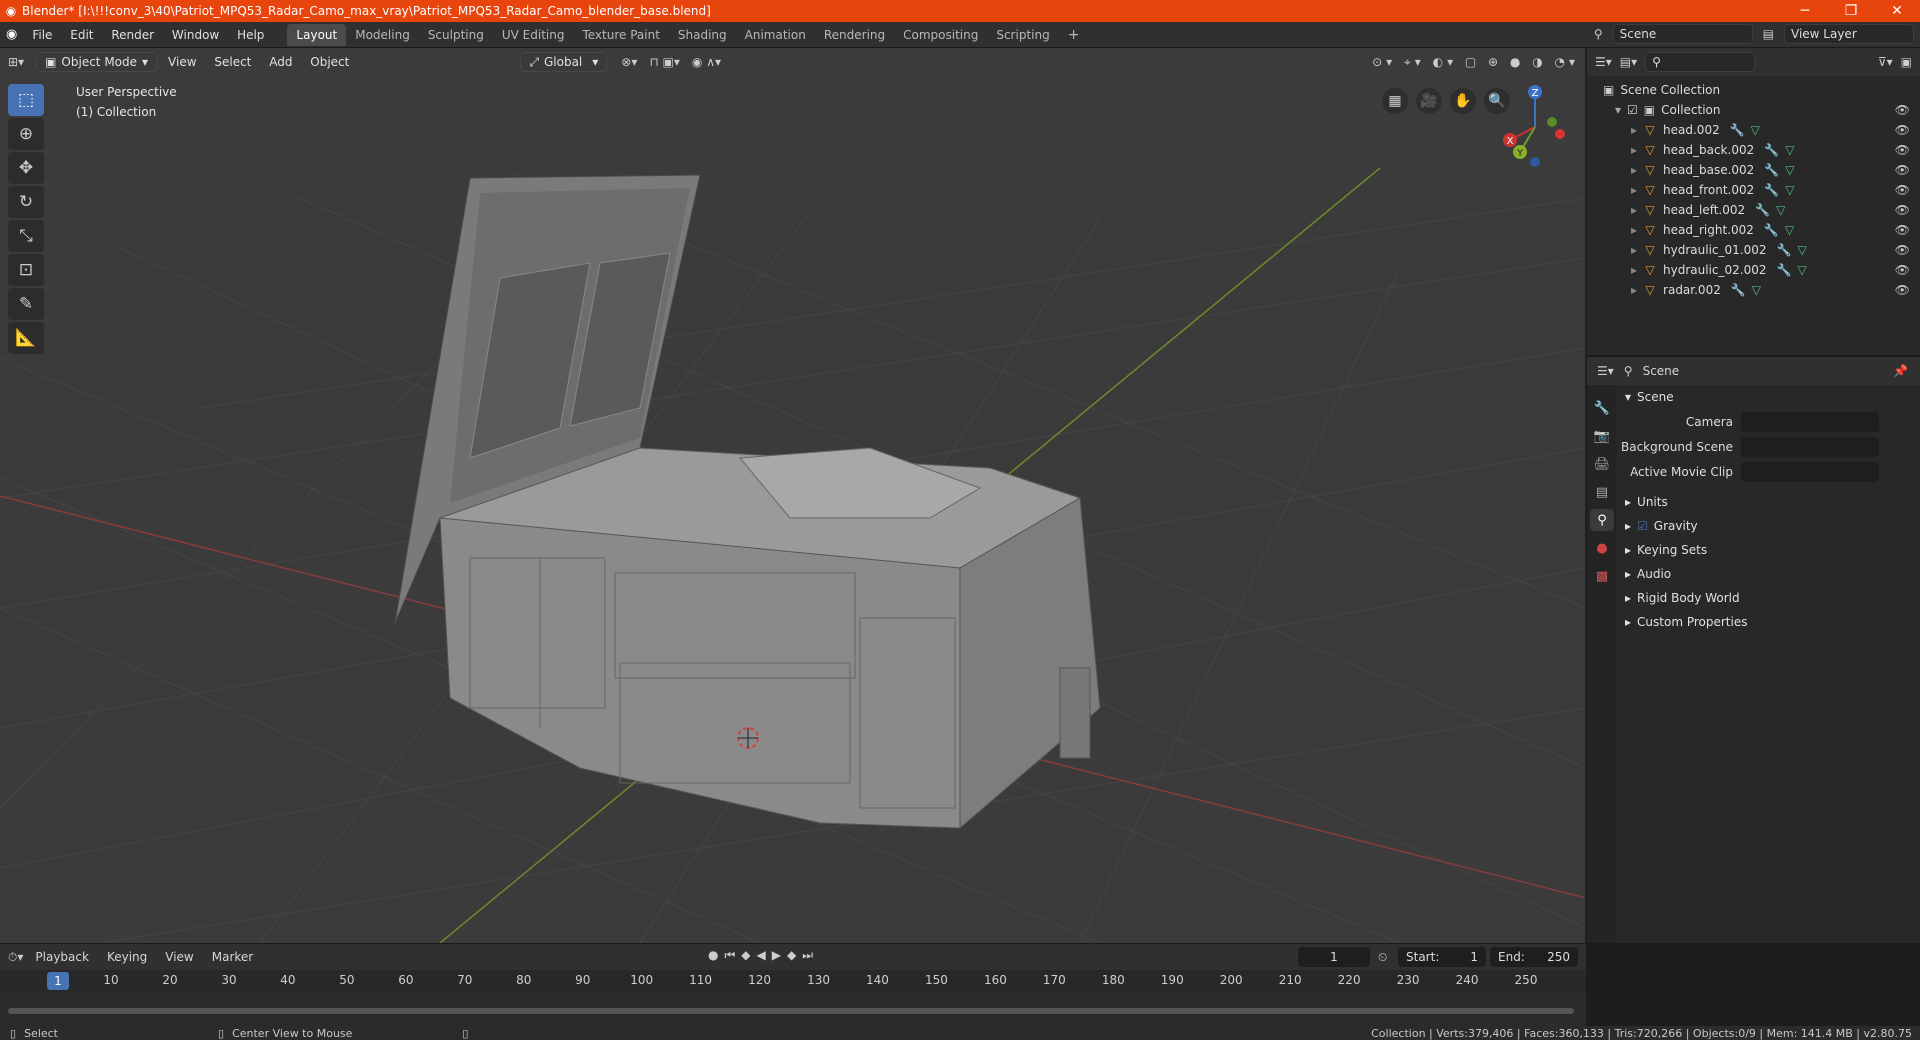 This screenshot has width=1920, height=1040. What do you see at coordinates (776, 955) in the screenshot?
I see `play-icon: ▶` at bounding box center [776, 955].